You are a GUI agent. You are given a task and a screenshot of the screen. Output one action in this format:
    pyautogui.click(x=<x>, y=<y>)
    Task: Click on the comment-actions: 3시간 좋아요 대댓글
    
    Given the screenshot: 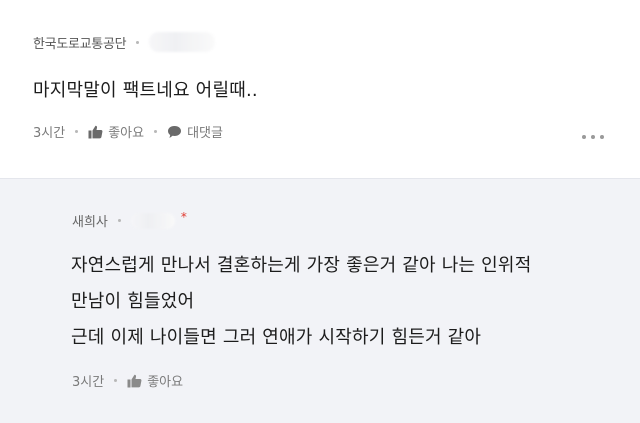 What is the action you would take?
    pyautogui.click(x=128, y=131)
    